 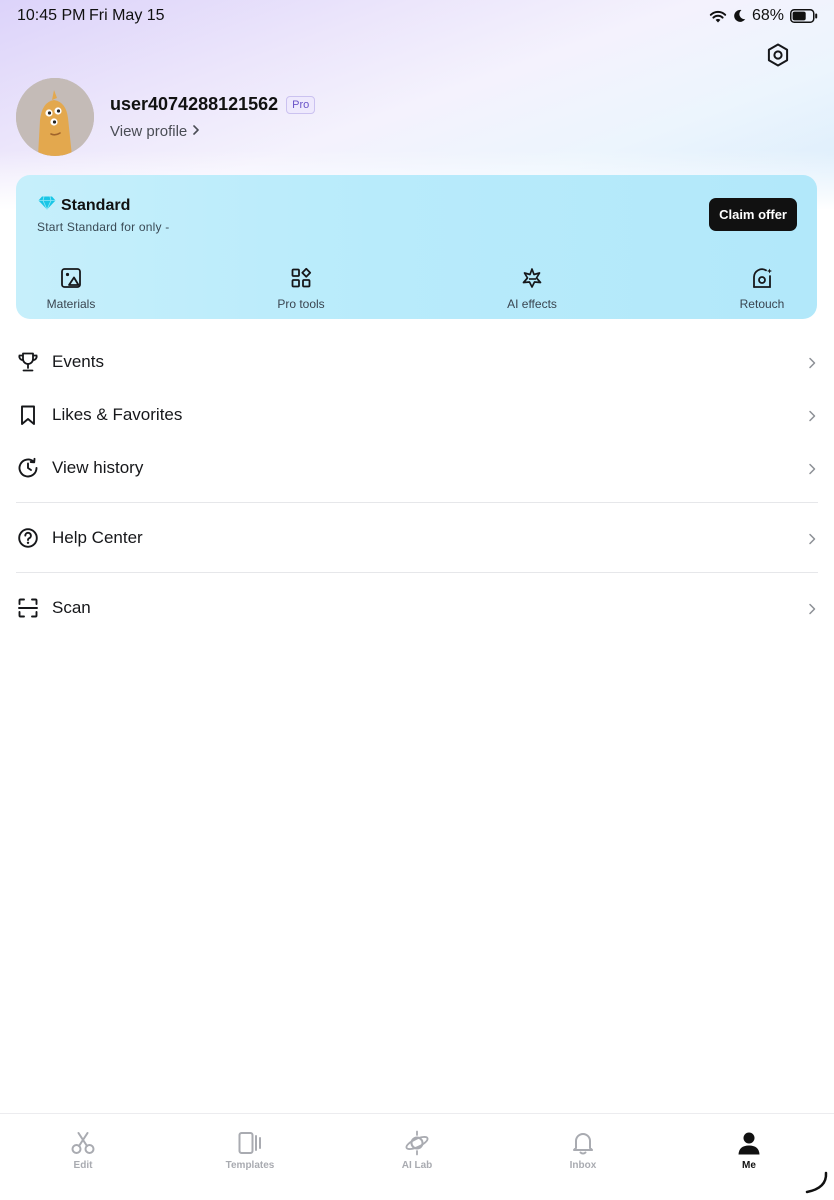 I want to click on menu-item-label: Scan, so click(x=71, y=607).